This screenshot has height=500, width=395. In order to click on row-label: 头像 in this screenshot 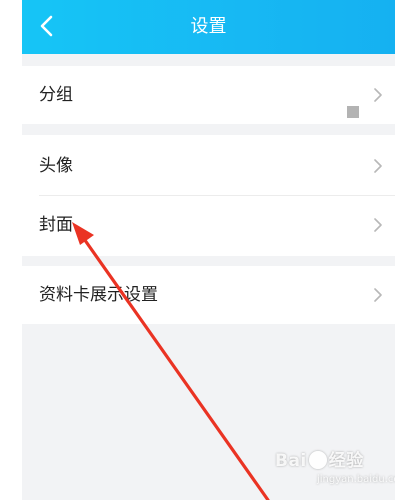, I will do `click(56, 166)`.